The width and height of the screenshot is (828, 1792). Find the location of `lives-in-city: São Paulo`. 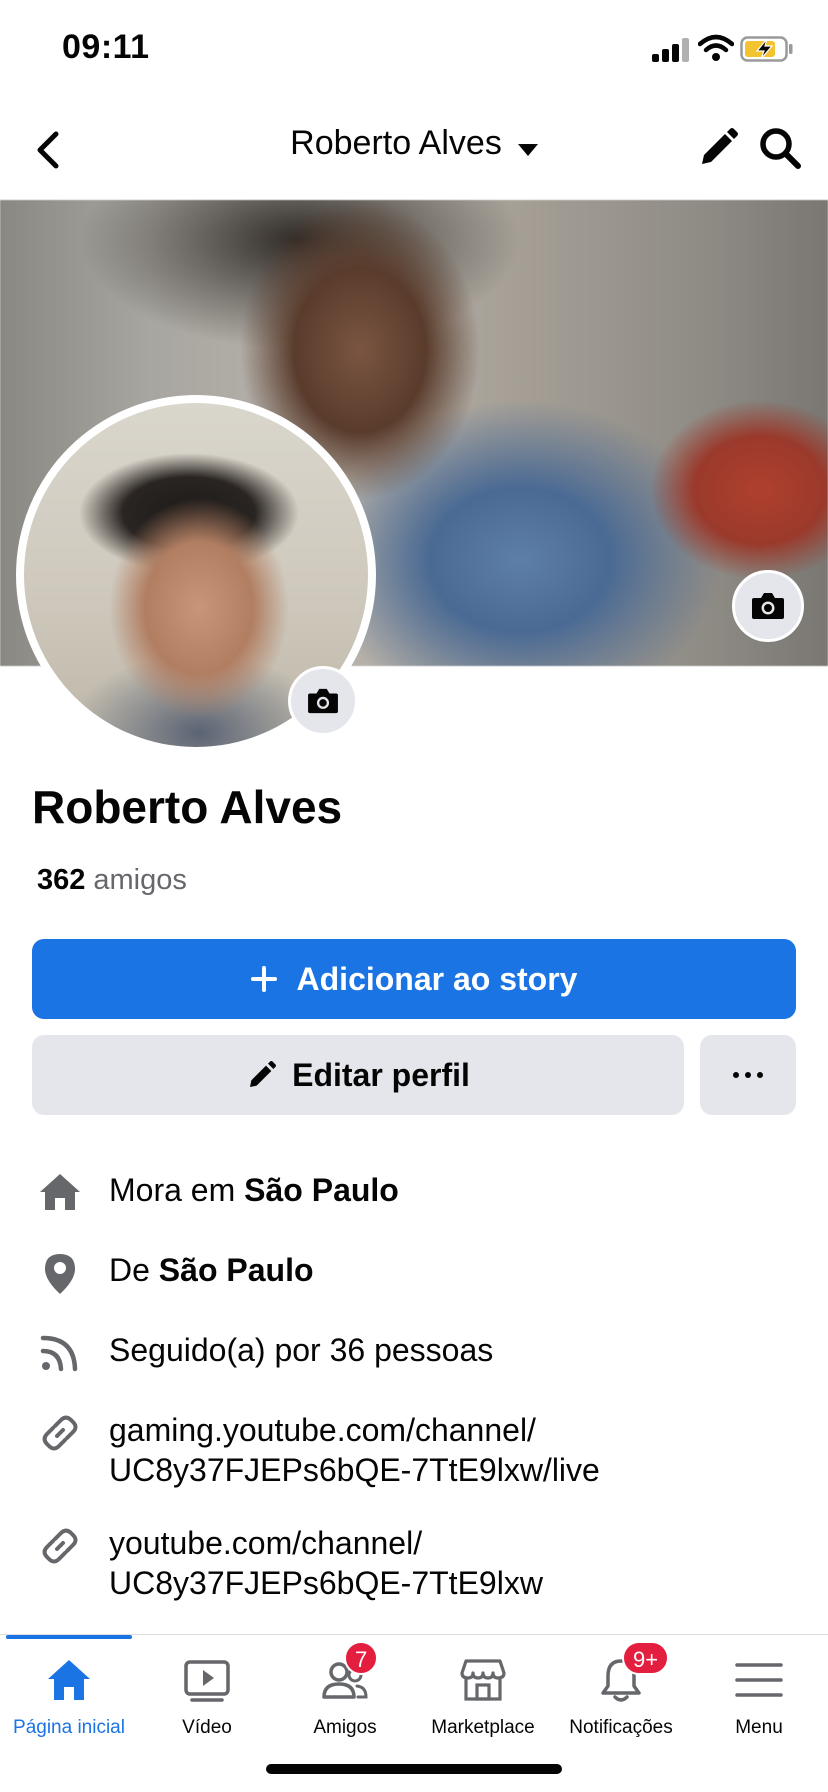

lives-in-city: São Paulo is located at coordinates (321, 1190).